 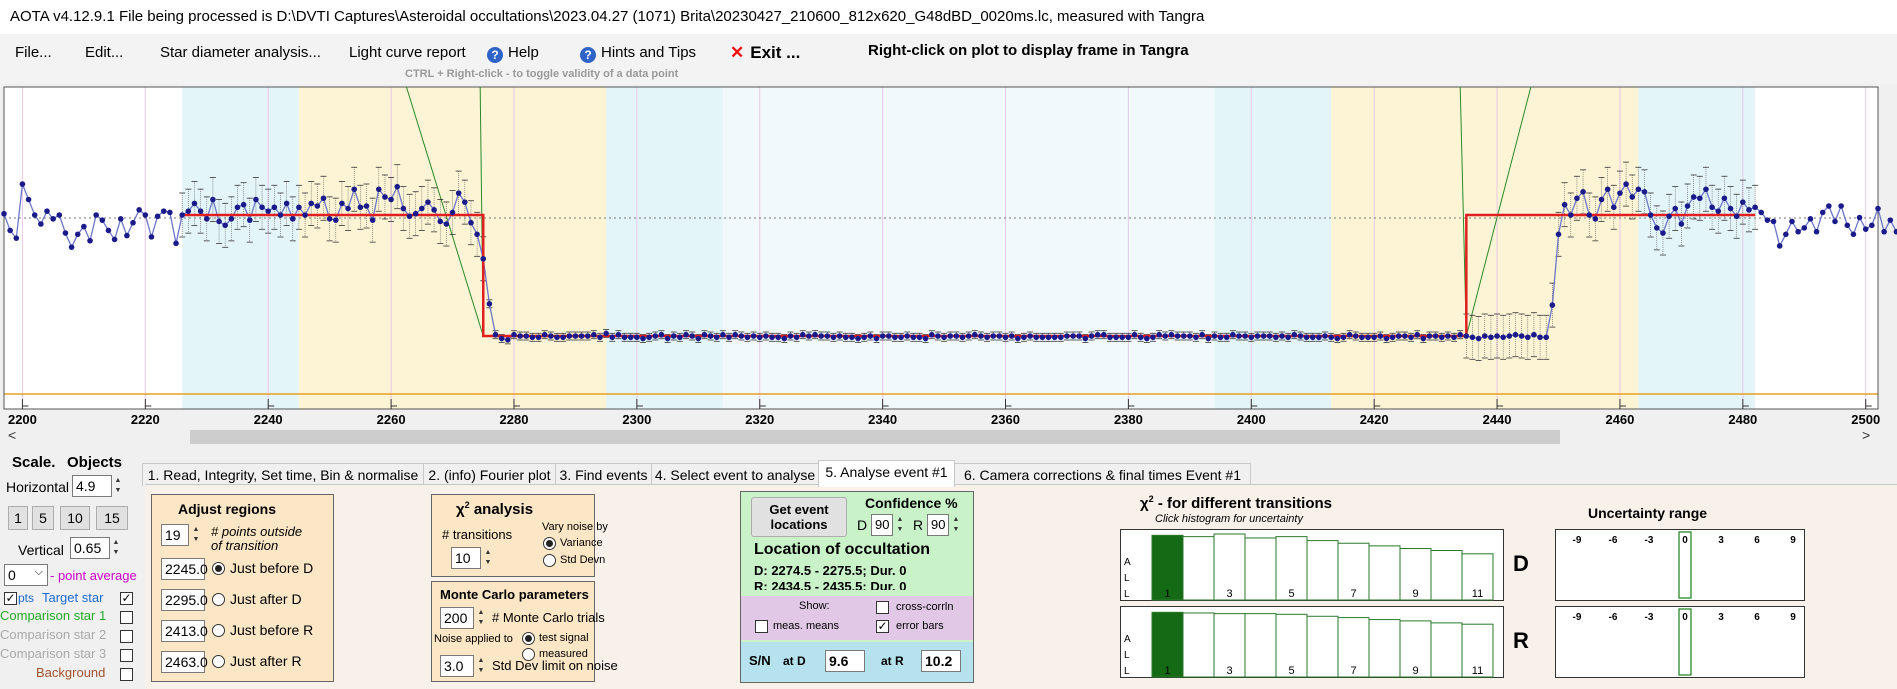 I want to click on std-dev-limit-input: 3.0, so click(x=457, y=666).